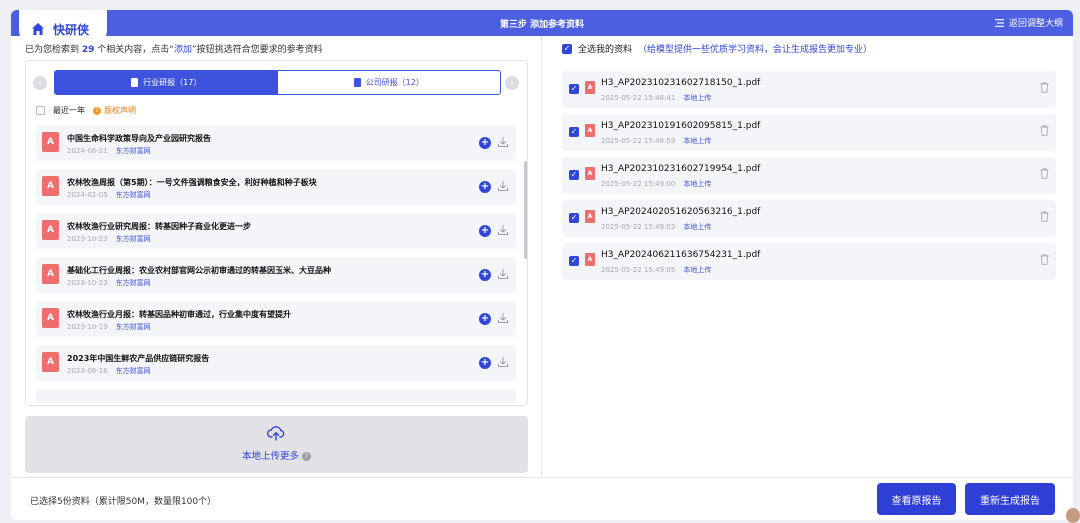 Image resolution: width=1080 pixels, height=523 pixels. I want to click on summary-middle: 个相关内容，点击“, so click(135, 50).